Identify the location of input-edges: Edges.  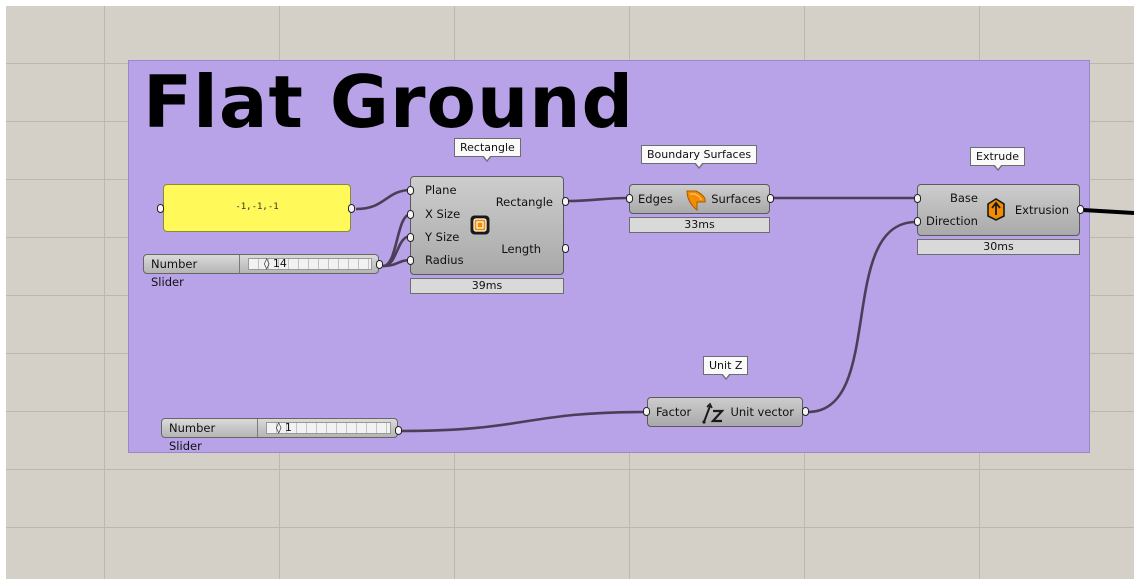
(655, 199).